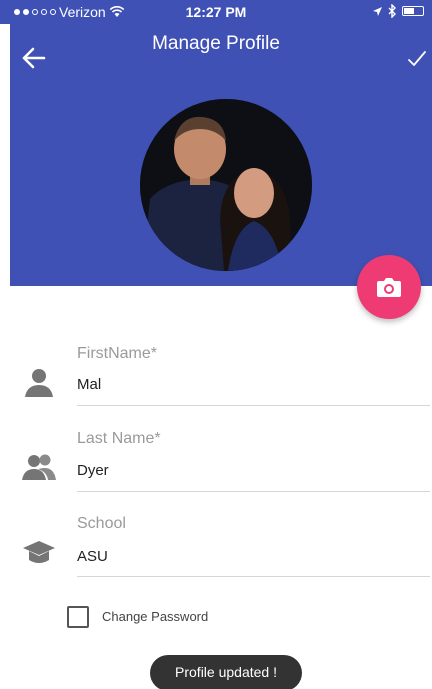 This screenshot has width=432, height=689. What do you see at coordinates (39, 467) in the screenshot?
I see `people-icon` at bounding box center [39, 467].